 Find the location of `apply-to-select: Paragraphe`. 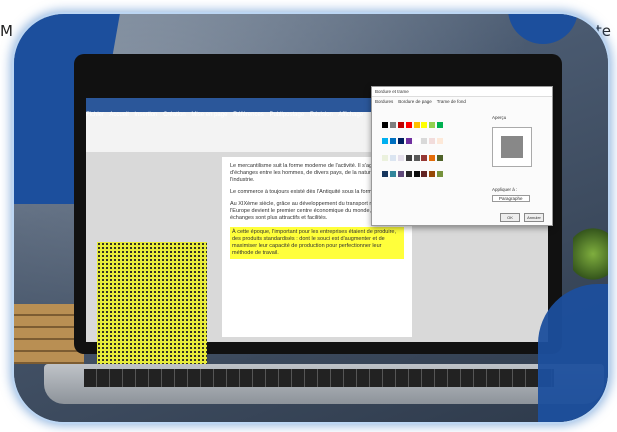

apply-to-select: Paragraphe is located at coordinates (511, 198).